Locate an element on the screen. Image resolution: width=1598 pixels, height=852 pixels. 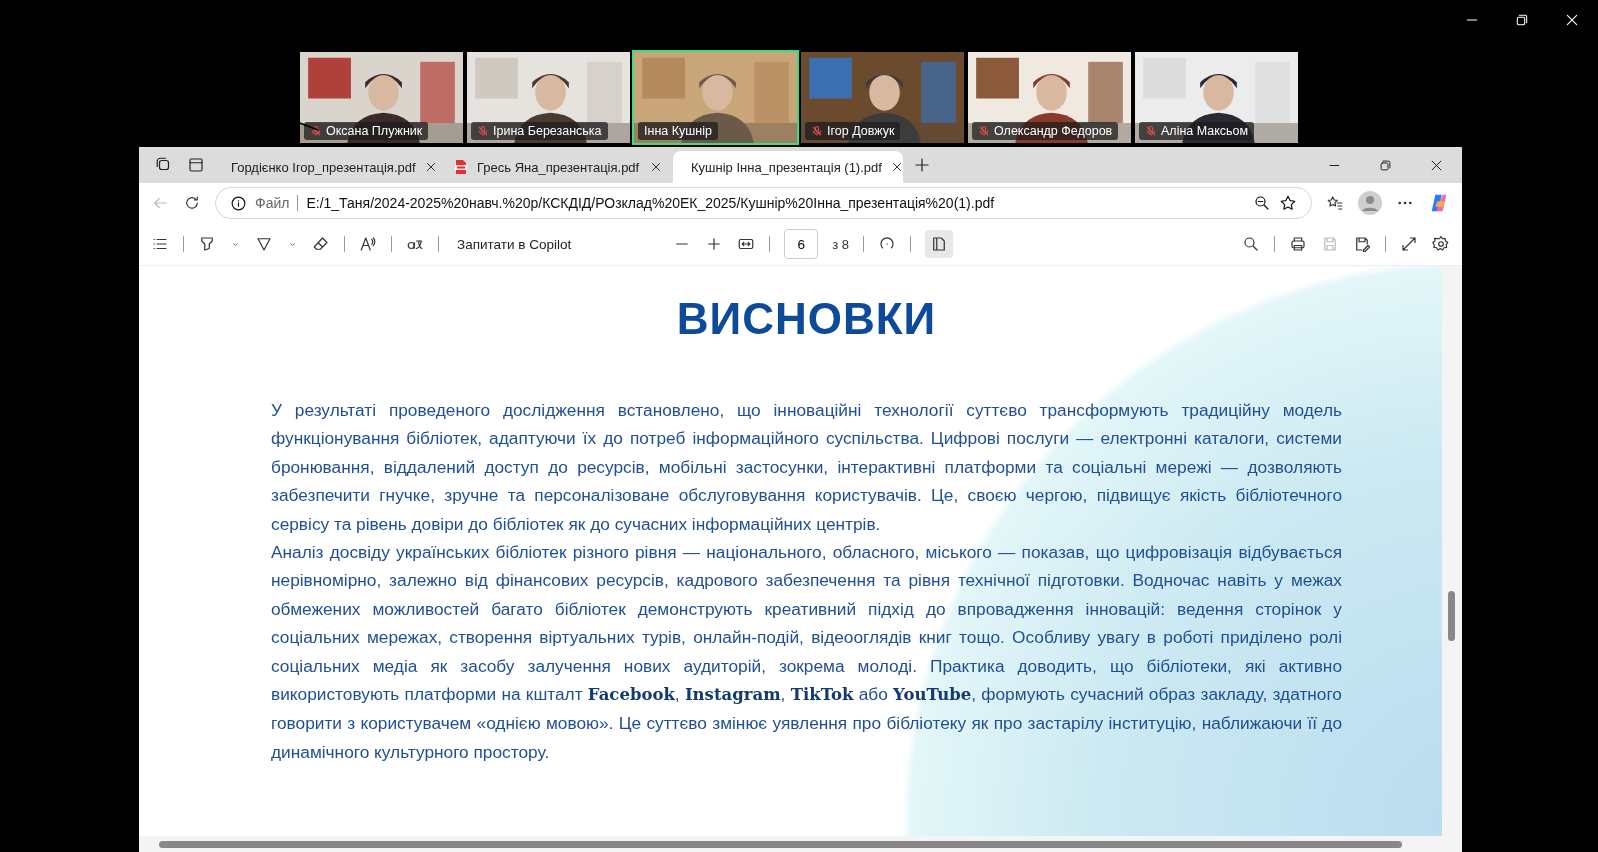
vertical-tabs-icon is located at coordinates (196, 165).